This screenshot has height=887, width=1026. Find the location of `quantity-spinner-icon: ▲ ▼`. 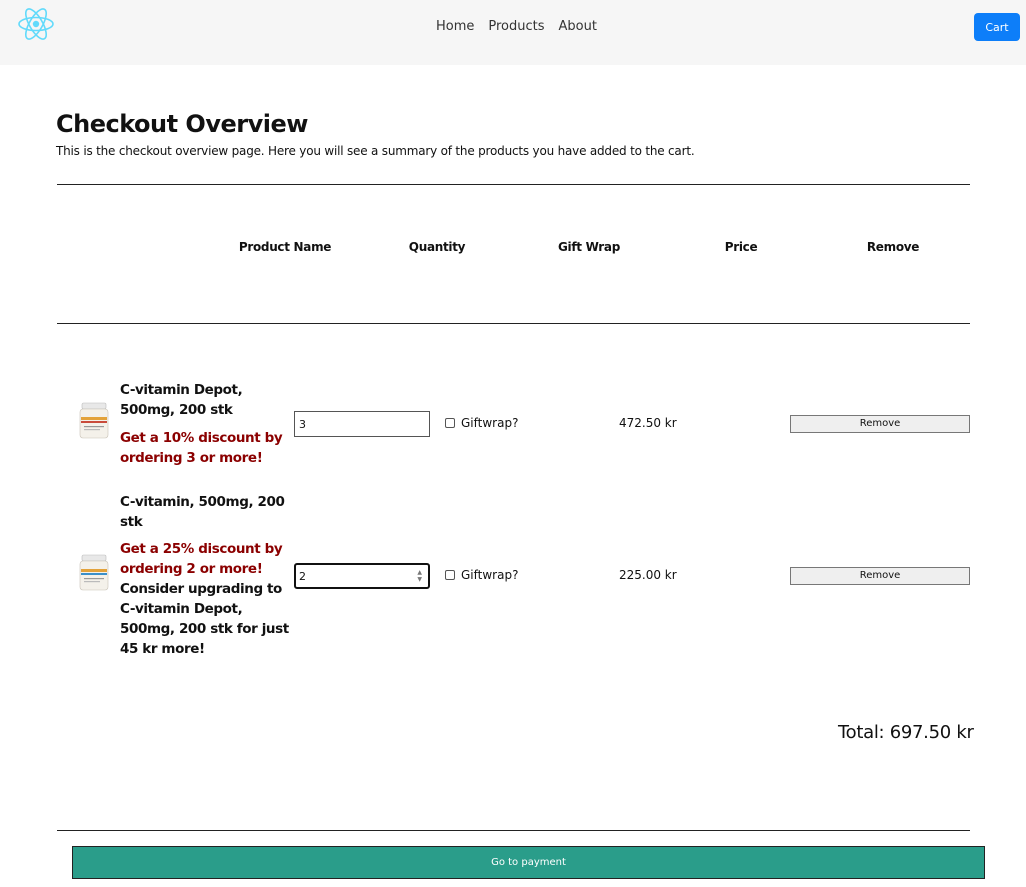

quantity-spinner-icon: ▲ ▼ is located at coordinates (419, 576).